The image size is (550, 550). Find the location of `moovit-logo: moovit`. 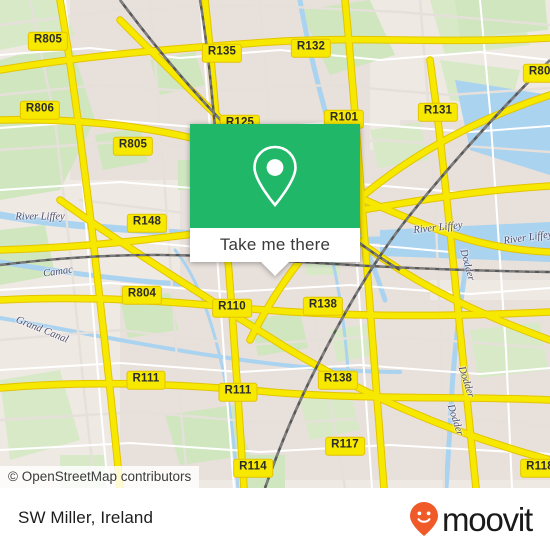

moovit-logo: moovit is located at coordinates (471, 519).